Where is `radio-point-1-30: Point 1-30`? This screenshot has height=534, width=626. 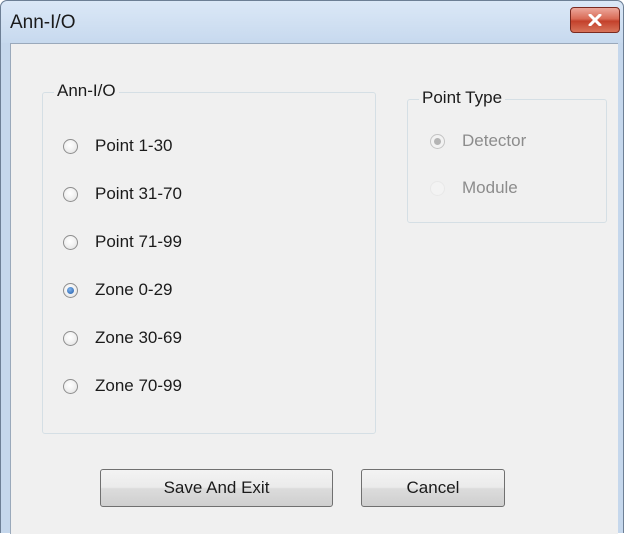
radio-point-1-30: Point 1-30 is located at coordinates (118, 146).